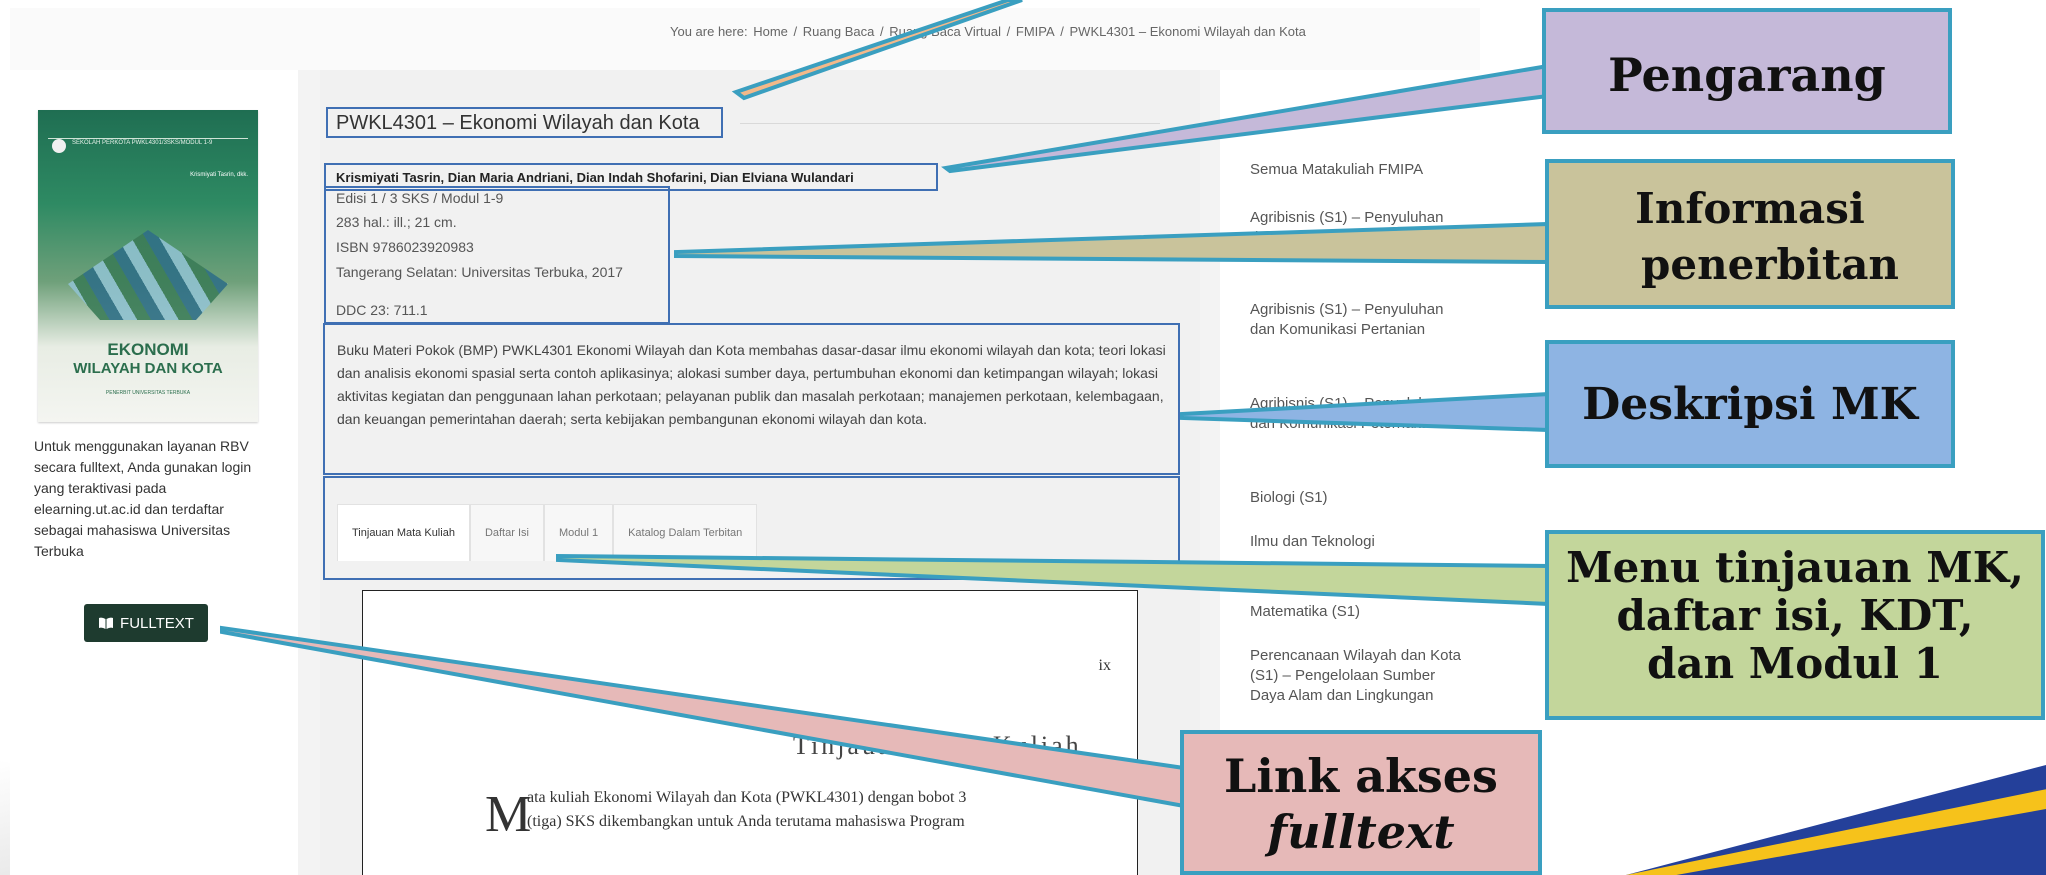 The height and width of the screenshot is (875, 2046). I want to click on callout-informasi-penerbitan: Informasi penerbitan, so click(1750, 234).